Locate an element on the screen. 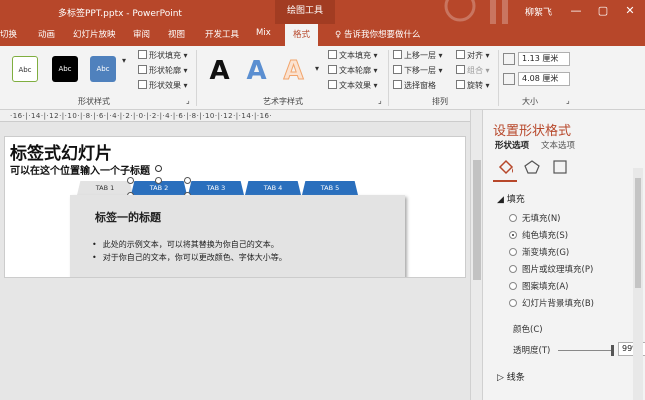 This screenshot has width=645, height=400. text-effects-icon is located at coordinates (332, 84).